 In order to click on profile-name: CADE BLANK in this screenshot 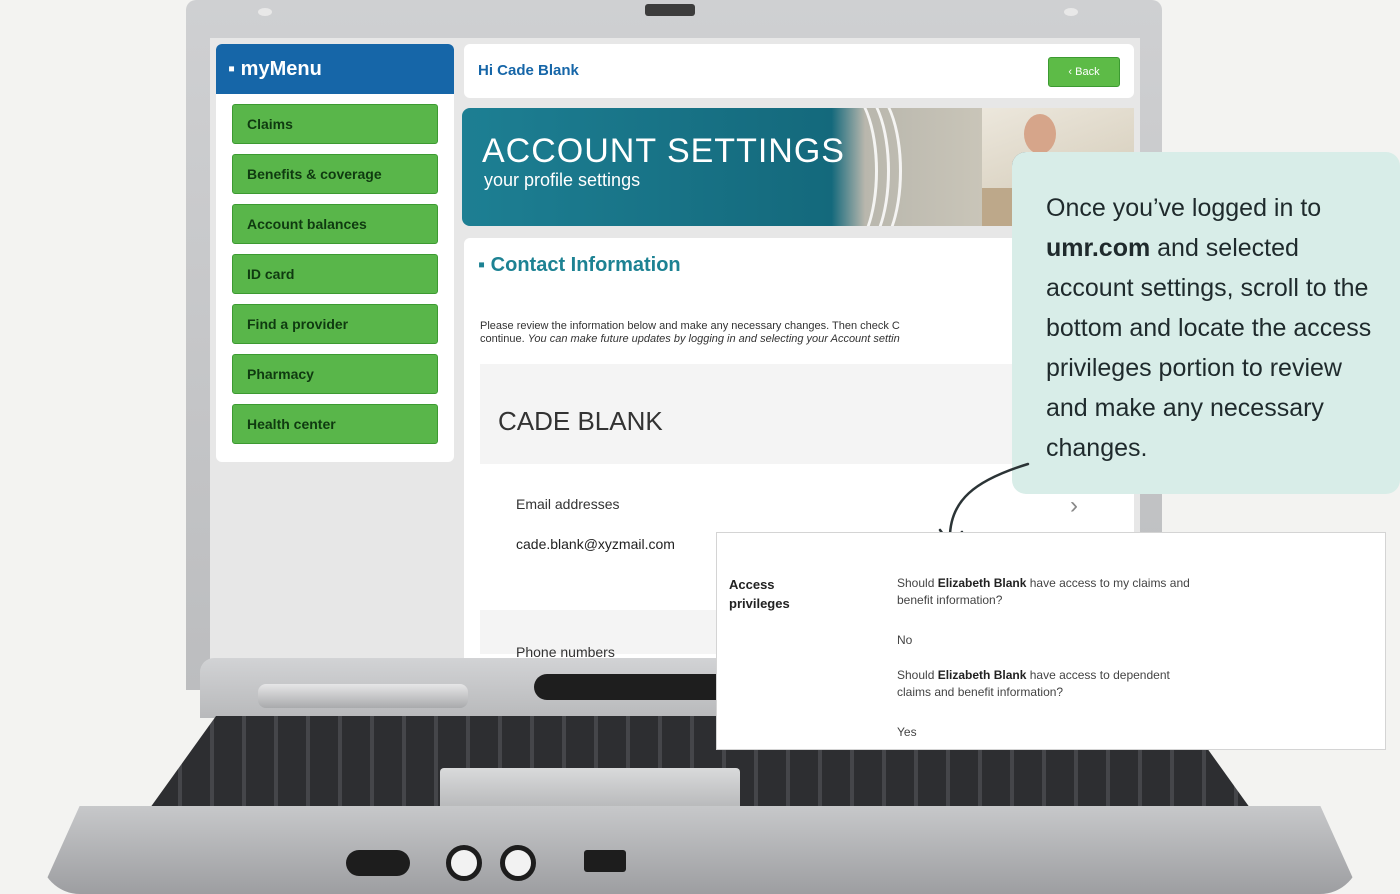, I will do `click(580, 421)`.